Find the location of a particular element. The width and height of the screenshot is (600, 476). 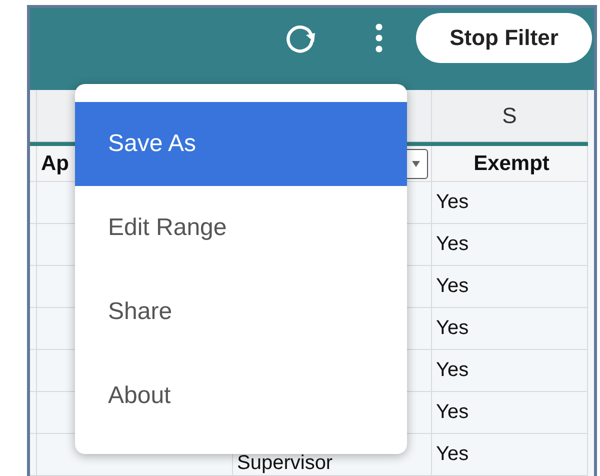

header-cell is located at coordinates (33, 164).